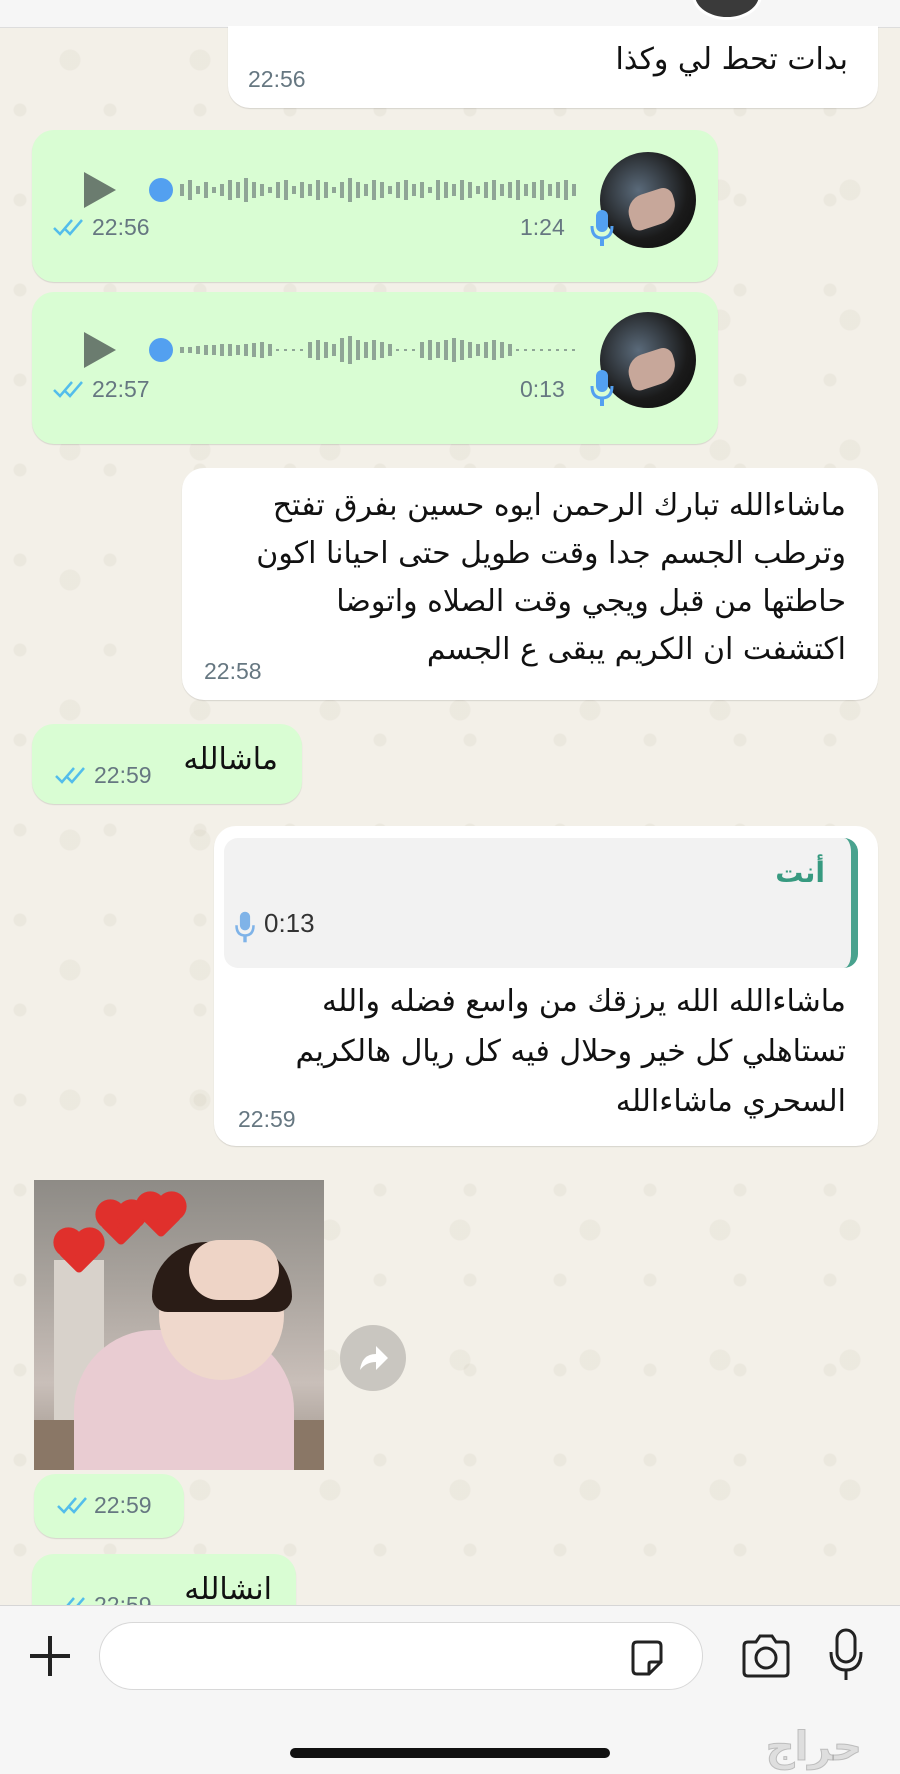 The height and width of the screenshot is (1774, 900). What do you see at coordinates (636, 649) in the screenshot?
I see `message-text-line: اكتشفت ان الكريم يبقى ع الجسم` at bounding box center [636, 649].